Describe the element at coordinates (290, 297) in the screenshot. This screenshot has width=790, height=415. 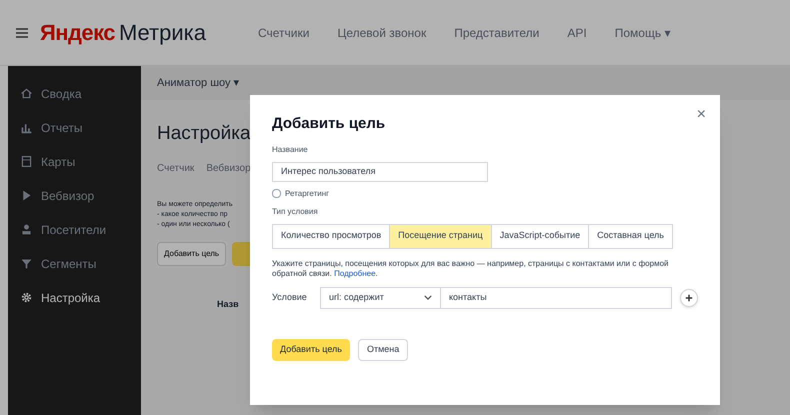
I see `condition-label: Условие` at that location.